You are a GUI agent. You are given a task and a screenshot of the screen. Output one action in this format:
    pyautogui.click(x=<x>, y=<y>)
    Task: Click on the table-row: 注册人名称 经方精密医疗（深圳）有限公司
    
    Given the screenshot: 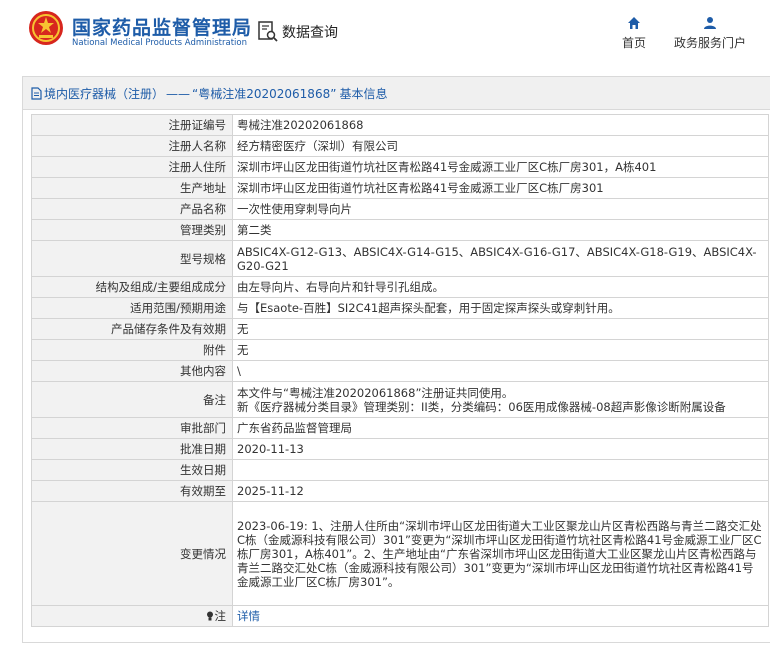 What is the action you would take?
    pyautogui.click(x=400, y=146)
    